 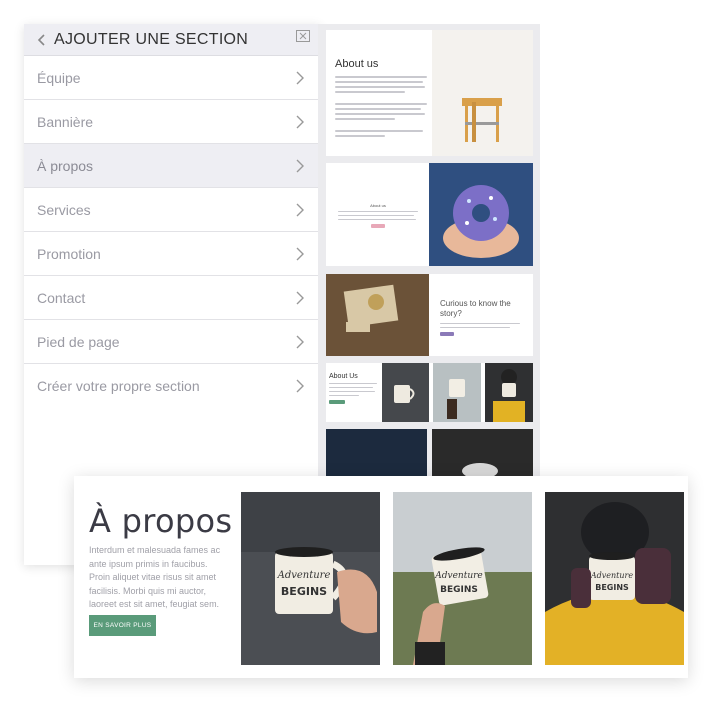 What do you see at coordinates (65, 165) in the screenshot?
I see `section-item-label: À propos` at bounding box center [65, 165].